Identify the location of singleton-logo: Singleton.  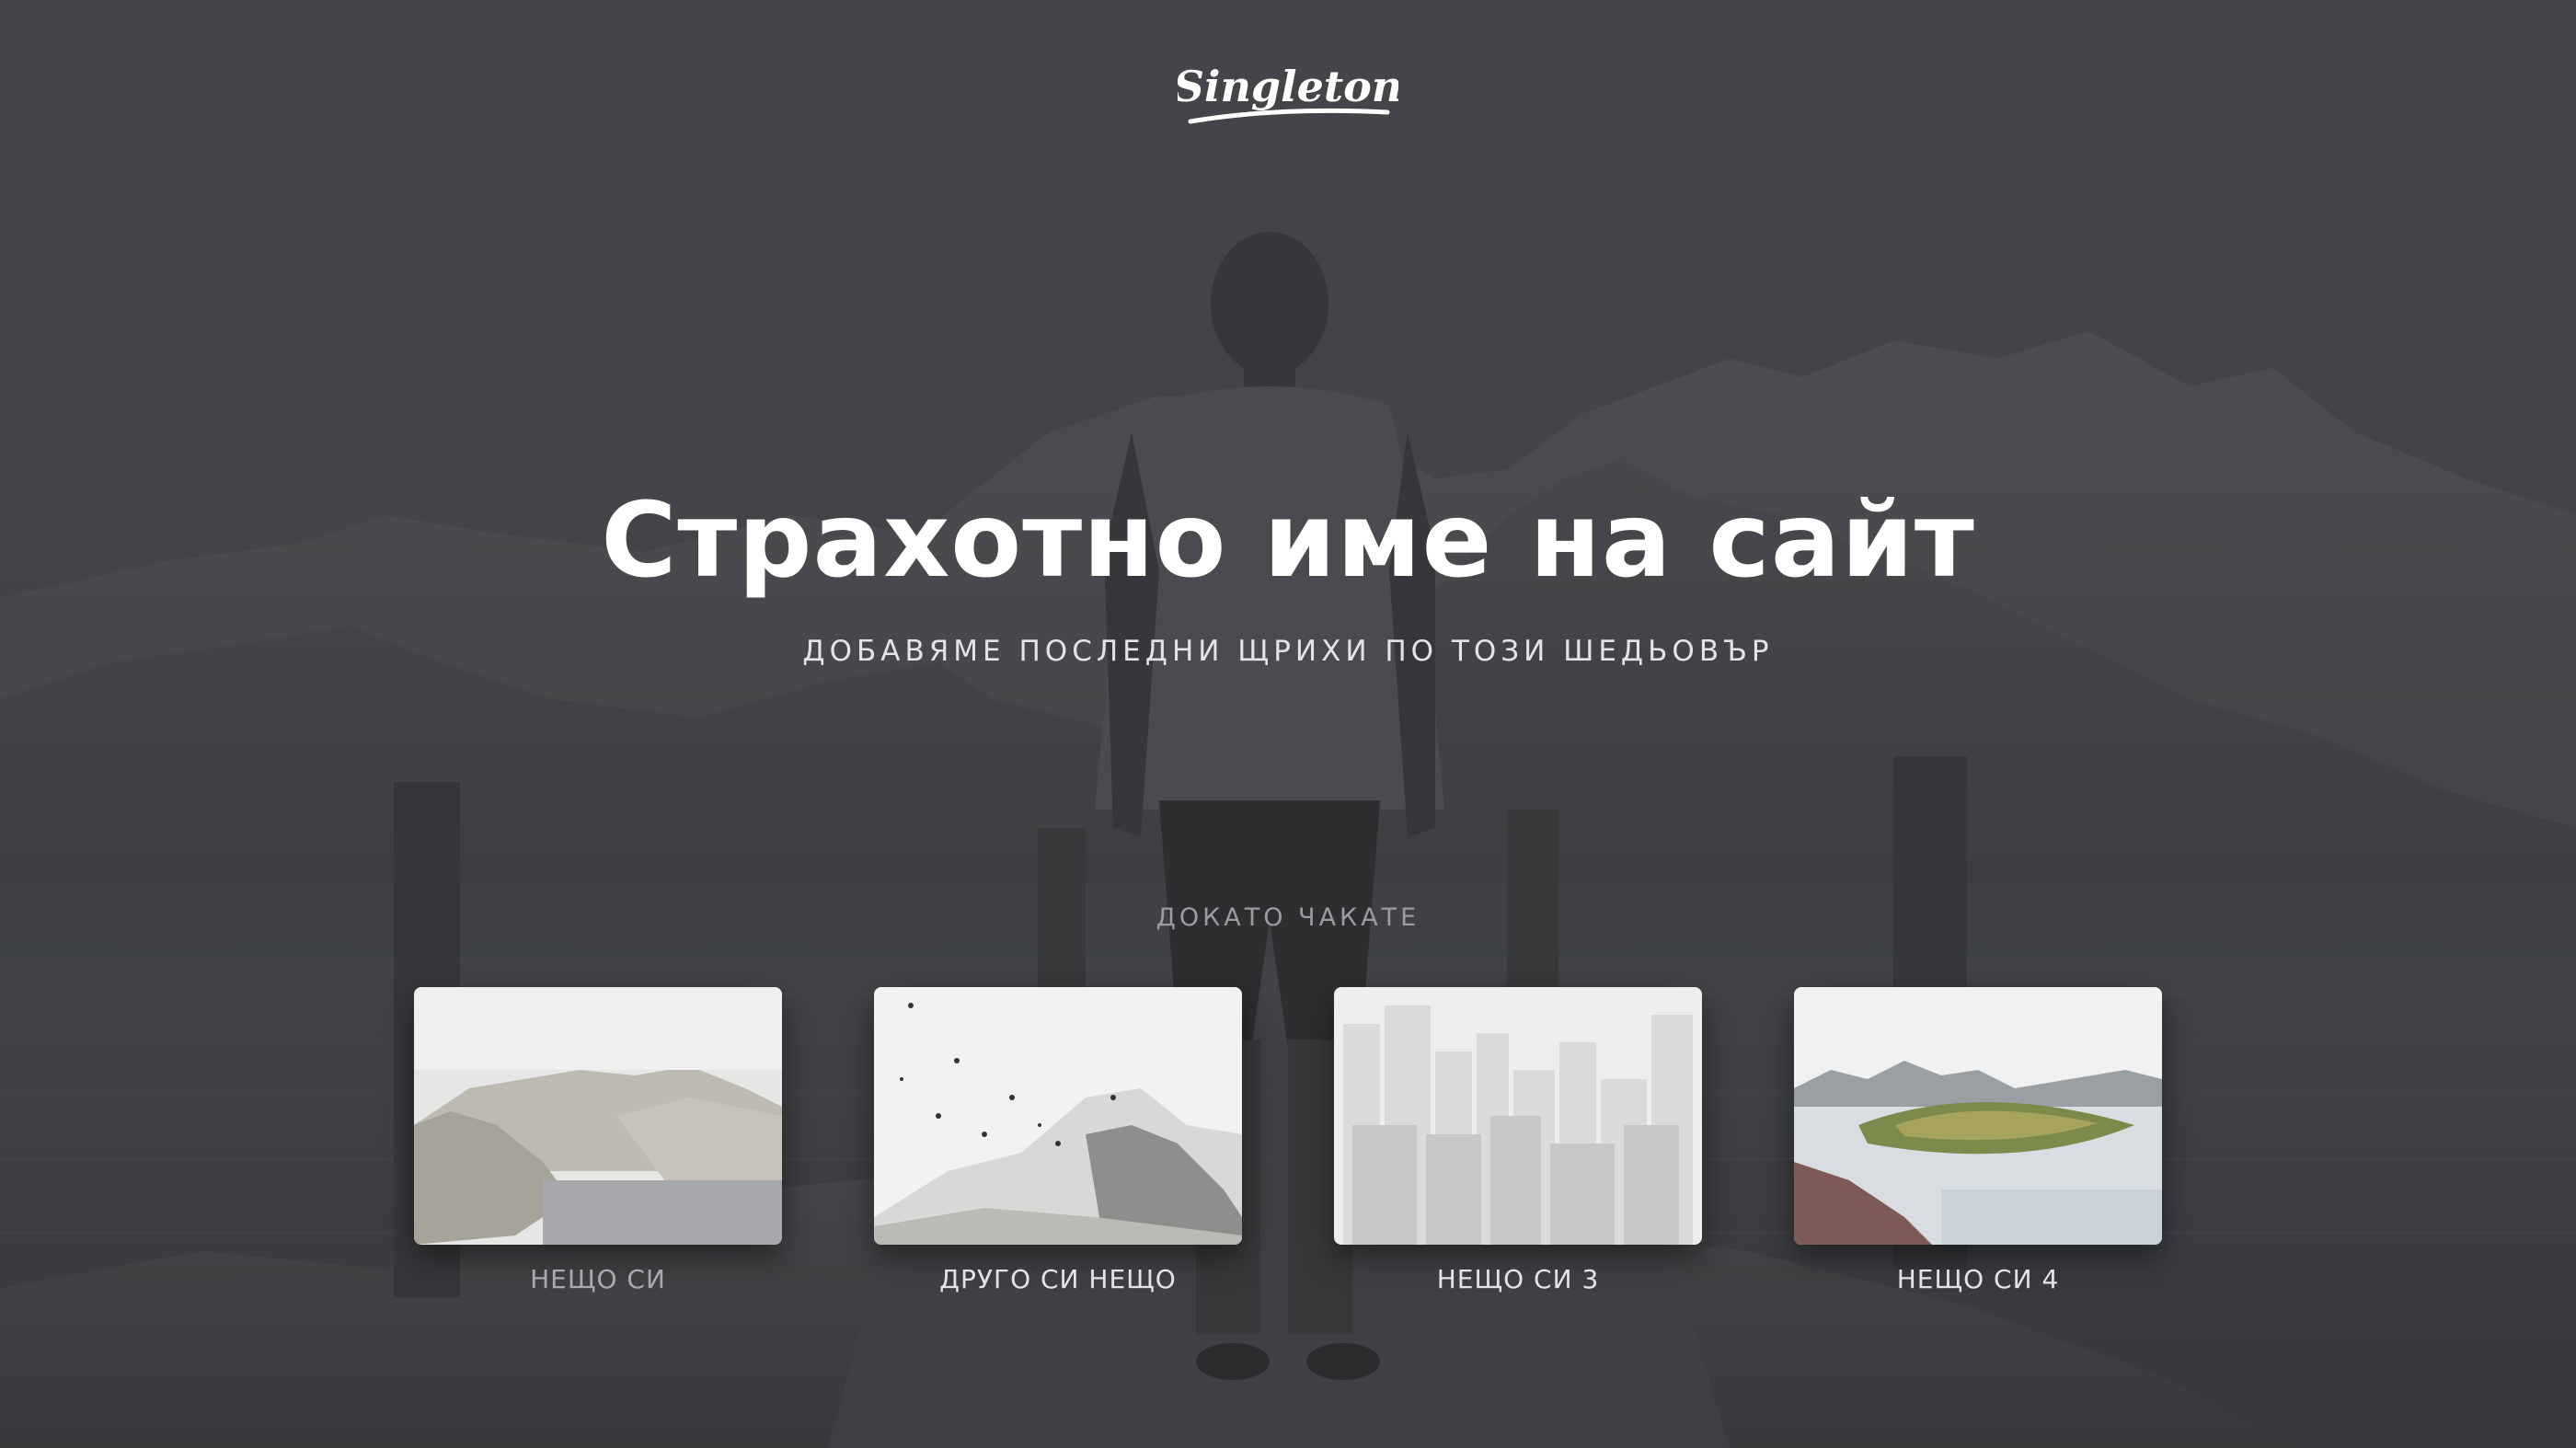
(1288, 95).